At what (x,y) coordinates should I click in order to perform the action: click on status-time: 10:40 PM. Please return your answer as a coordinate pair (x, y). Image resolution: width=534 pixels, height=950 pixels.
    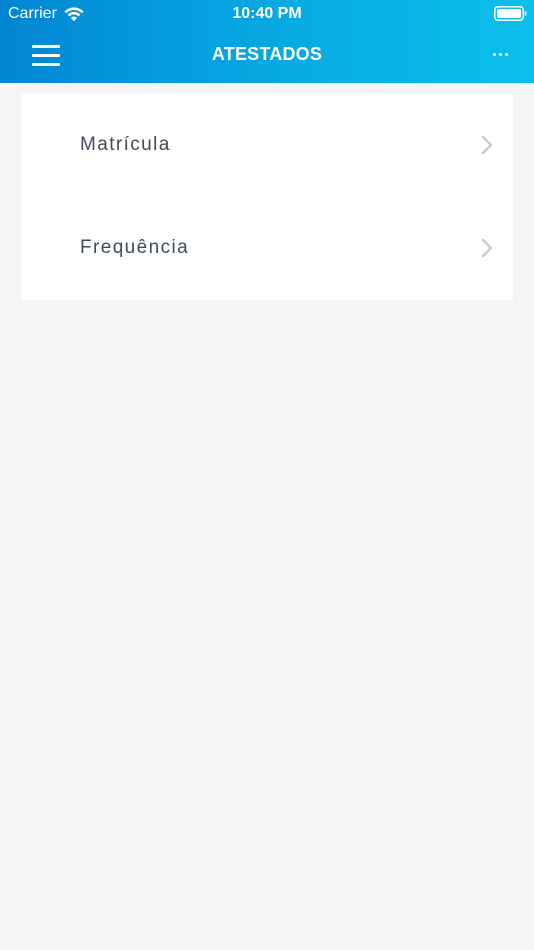
    Looking at the image, I should click on (267, 13).